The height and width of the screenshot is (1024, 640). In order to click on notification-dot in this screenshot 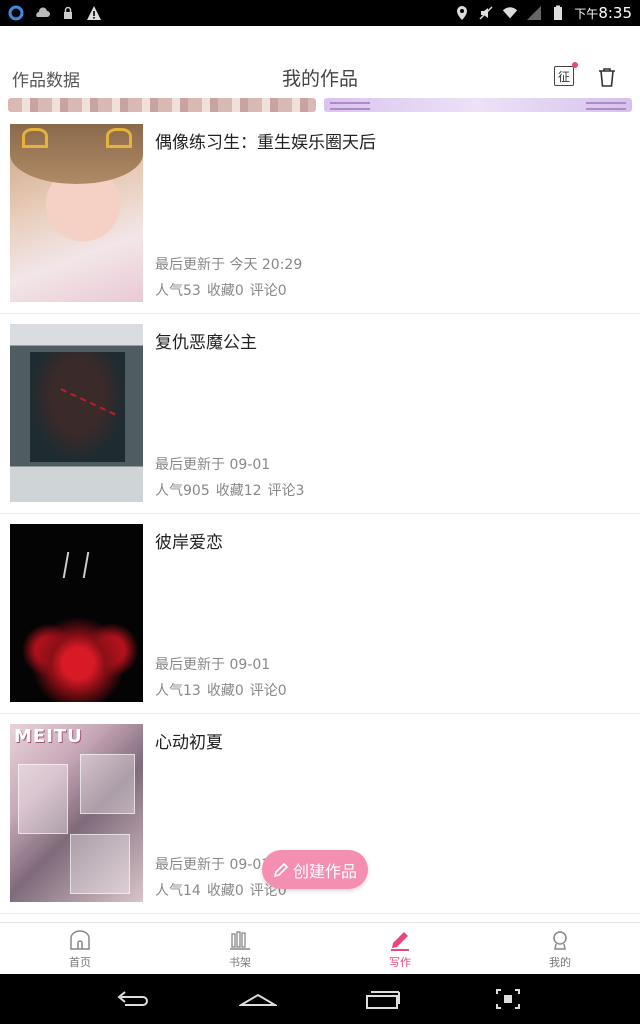, I will do `click(575, 65)`.